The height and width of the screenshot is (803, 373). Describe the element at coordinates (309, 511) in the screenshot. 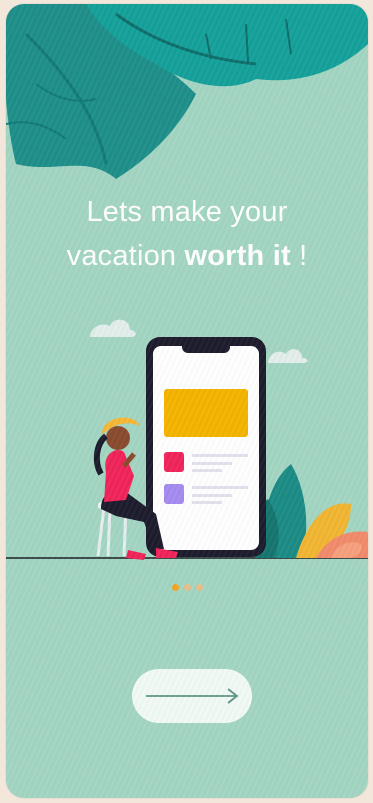

I see `plant-illustration` at that location.